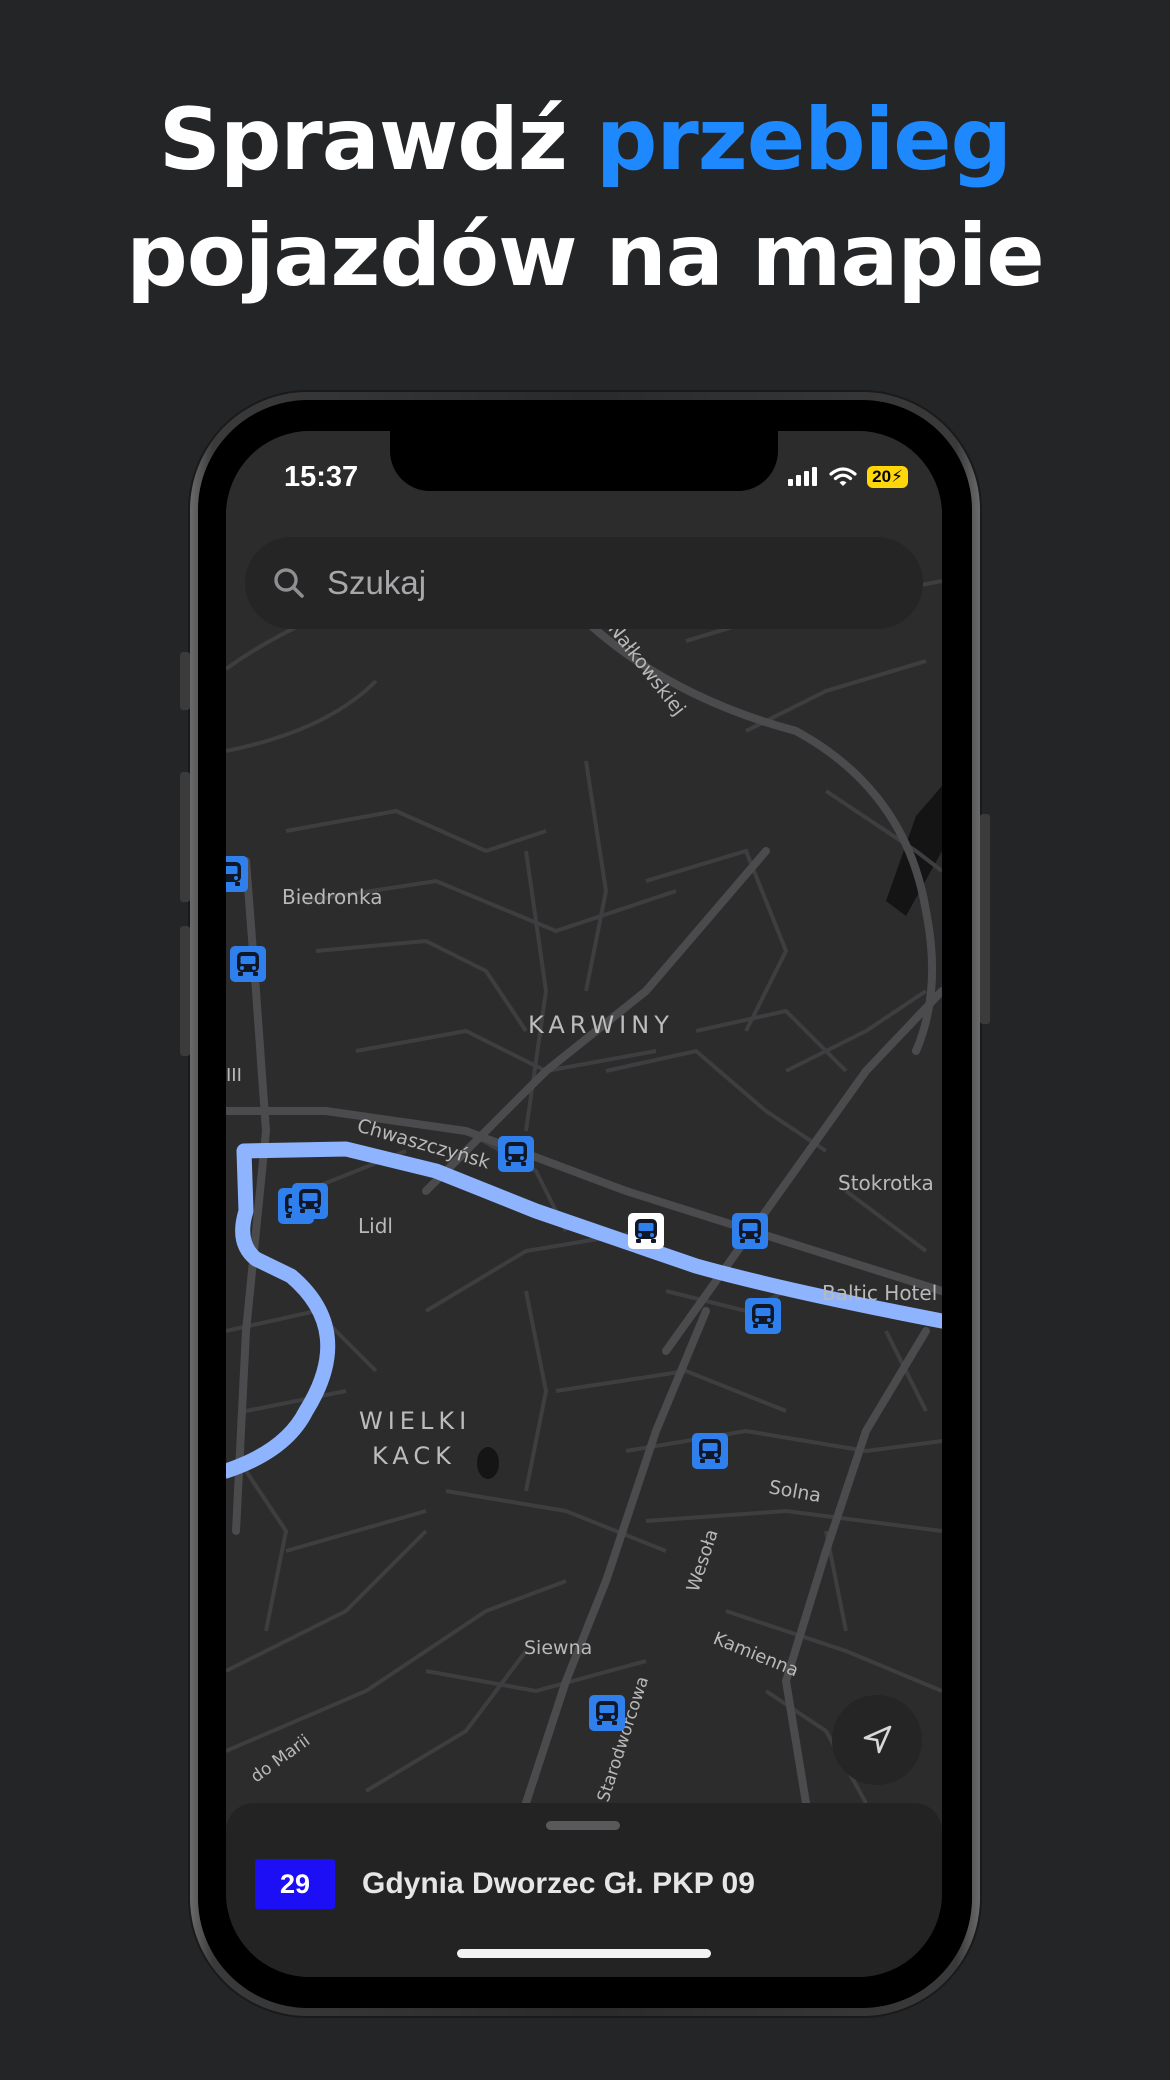 This screenshot has width=1170, height=2080. Describe the element at coordinates (803, 140) in the screenshot. I see `headline-accent: przebieg` at that location.